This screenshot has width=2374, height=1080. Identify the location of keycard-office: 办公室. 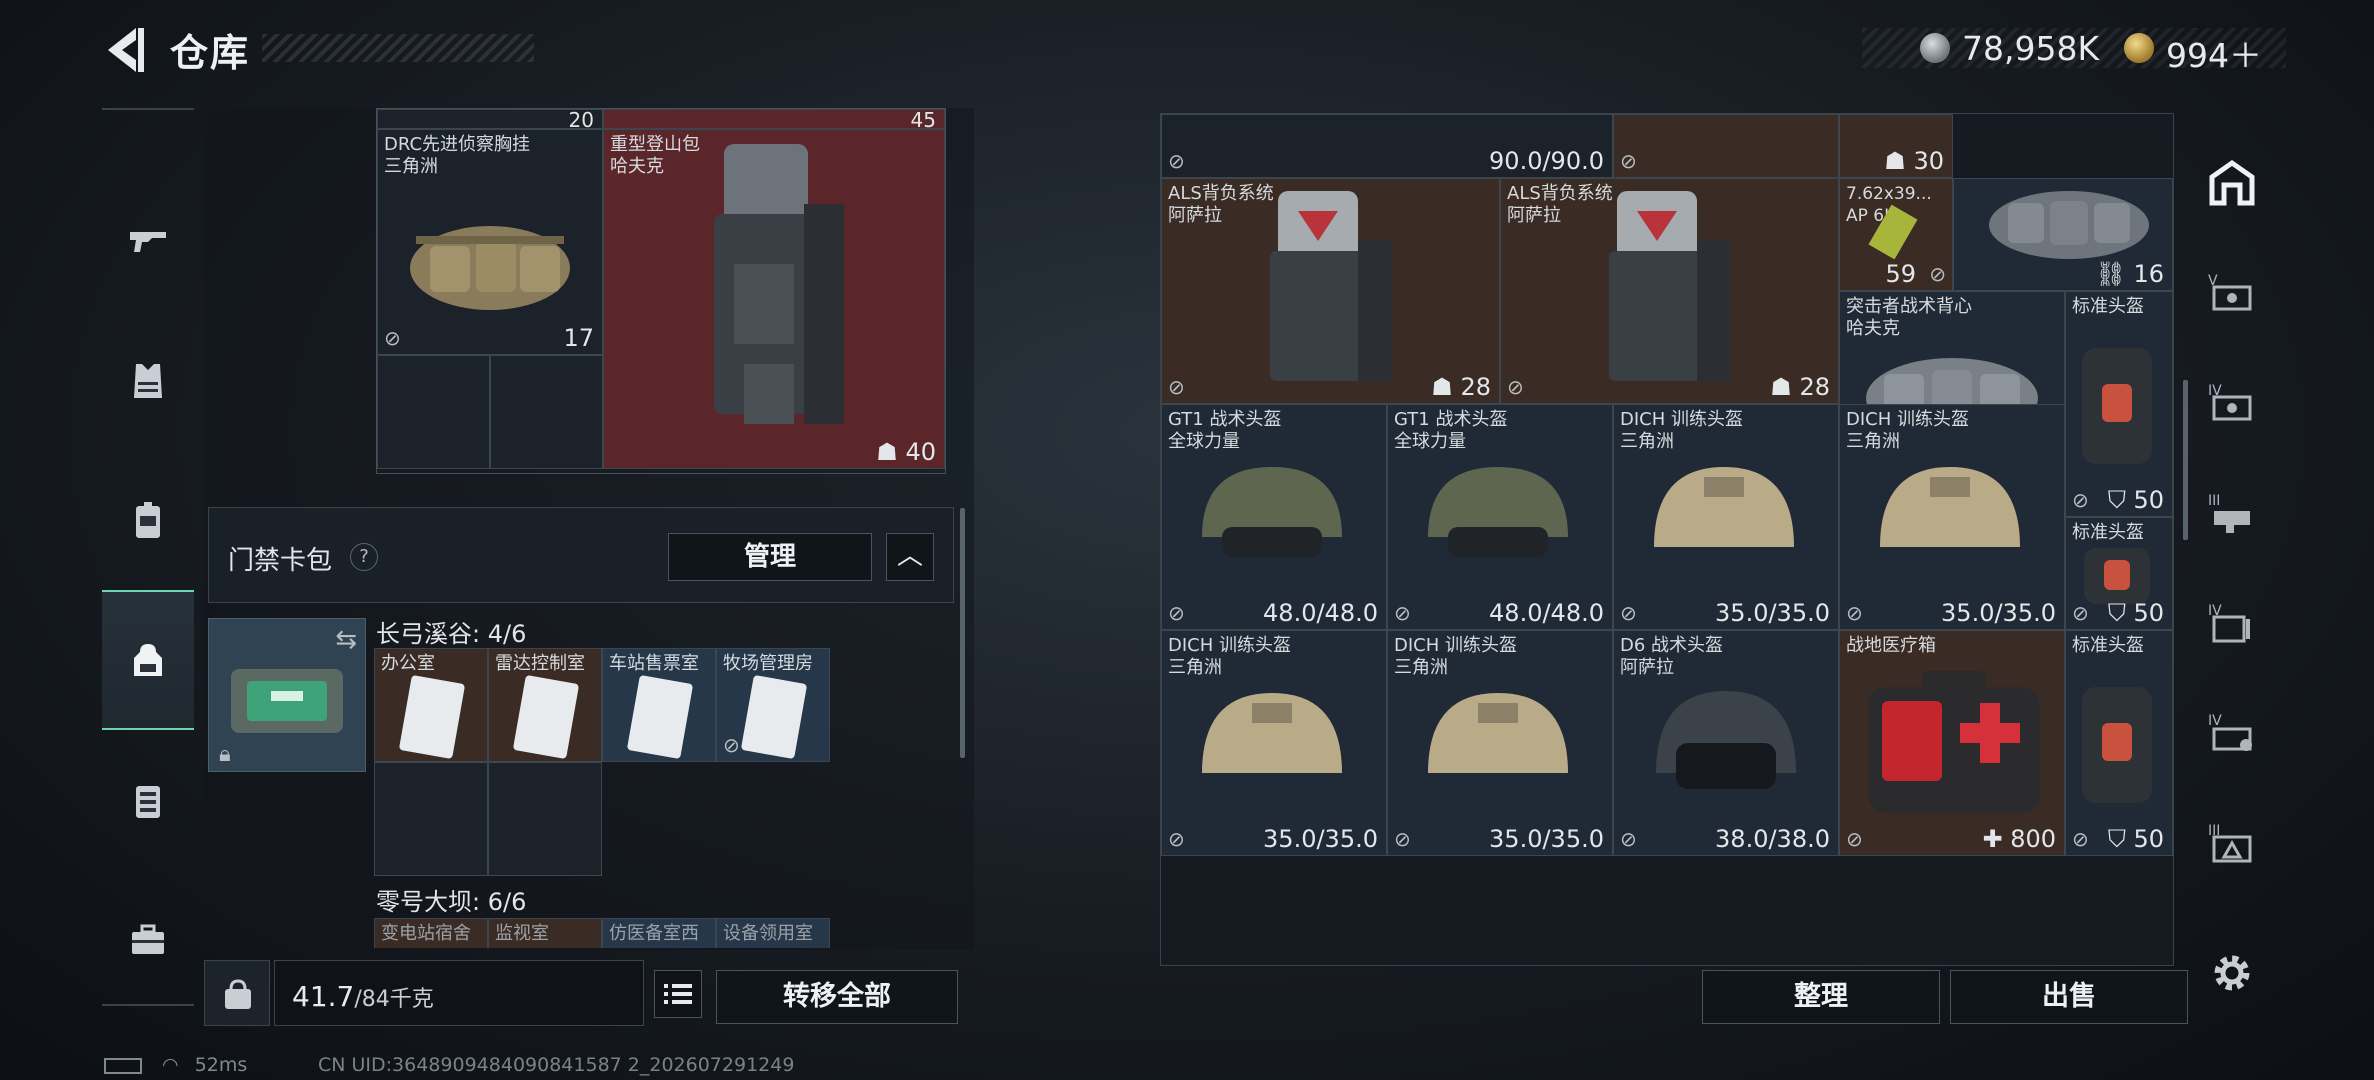
(431, 705).